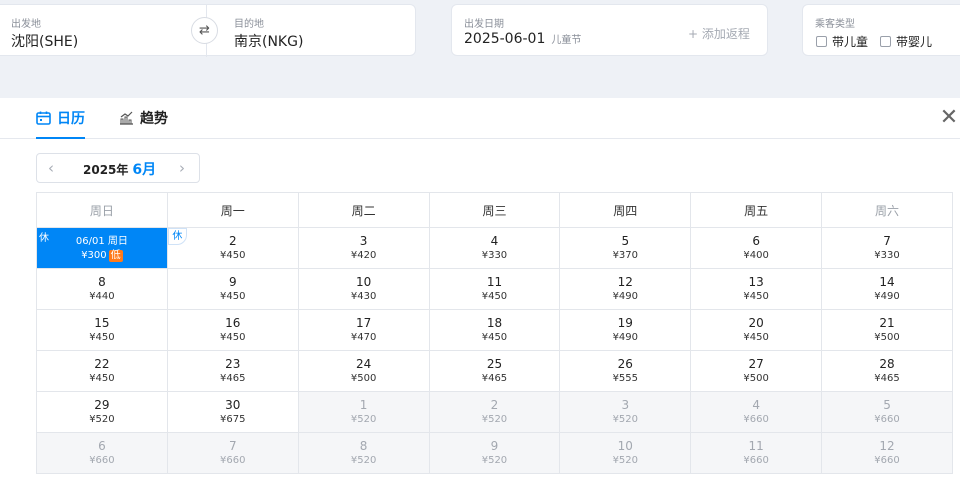 This screenshot has width=960, height=494. Describe the element at coordinates (756, 453) in the screenshot. I see `calendar-day-other-month: 11 ¥660` at that location.